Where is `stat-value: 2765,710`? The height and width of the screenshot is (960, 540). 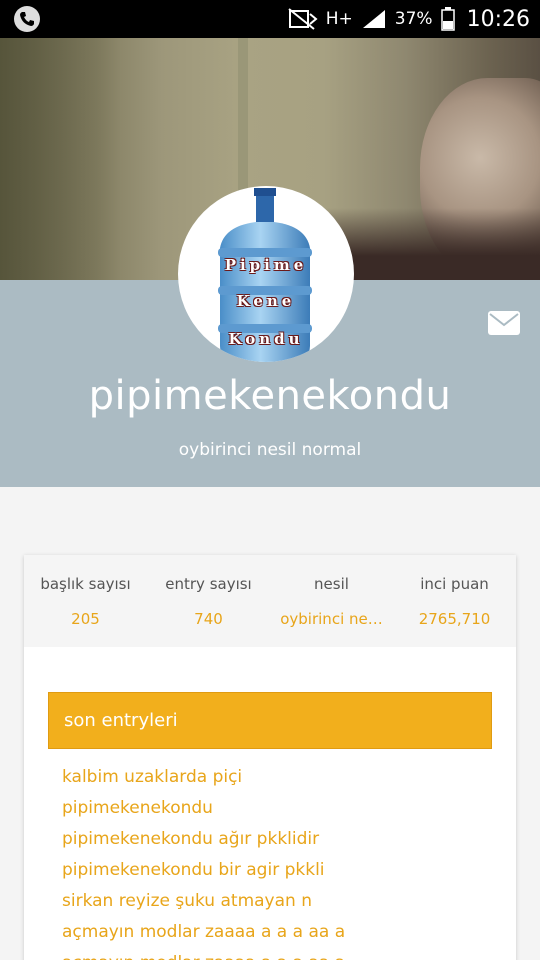
stat-value: 2765,710 is located at coordinates (454, 619).